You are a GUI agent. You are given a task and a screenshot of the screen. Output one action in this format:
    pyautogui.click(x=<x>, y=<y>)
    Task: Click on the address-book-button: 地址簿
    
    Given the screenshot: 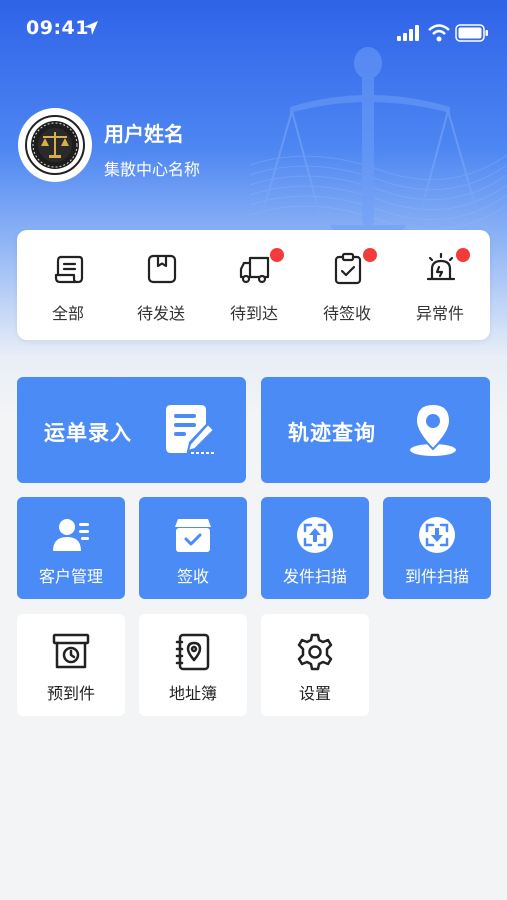 What is the action you would take?
    pyautogui.click(x=193, y=665)
    